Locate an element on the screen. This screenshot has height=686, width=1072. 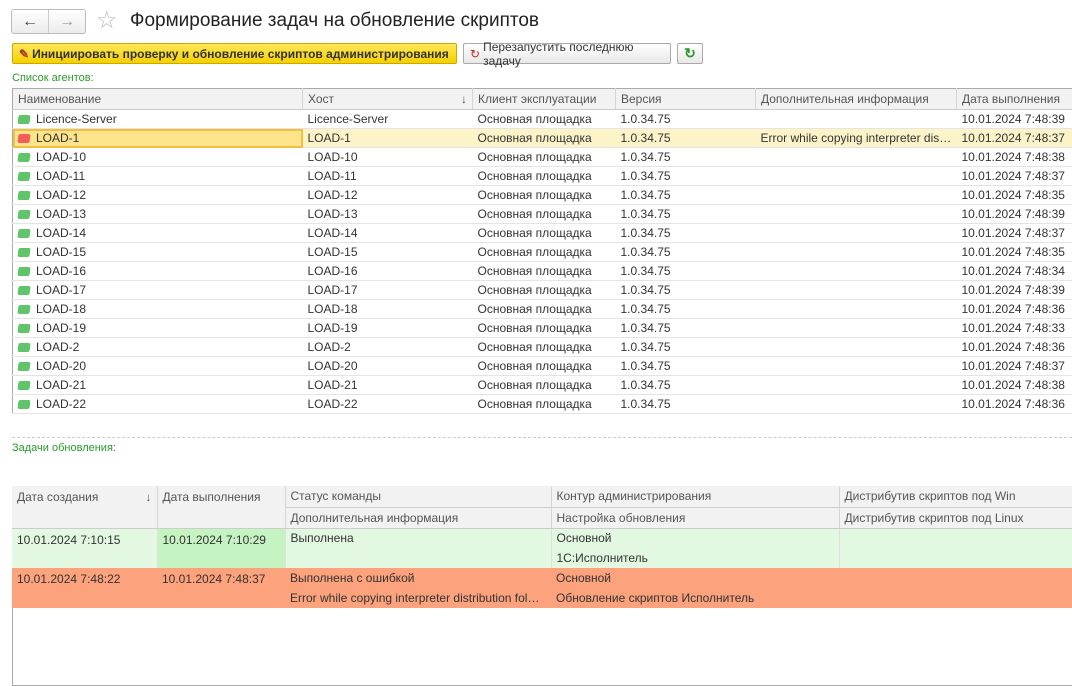
restart-last-task-button: ↻ Перезапустить последнюю задачу is located at coordinates (567, 53).